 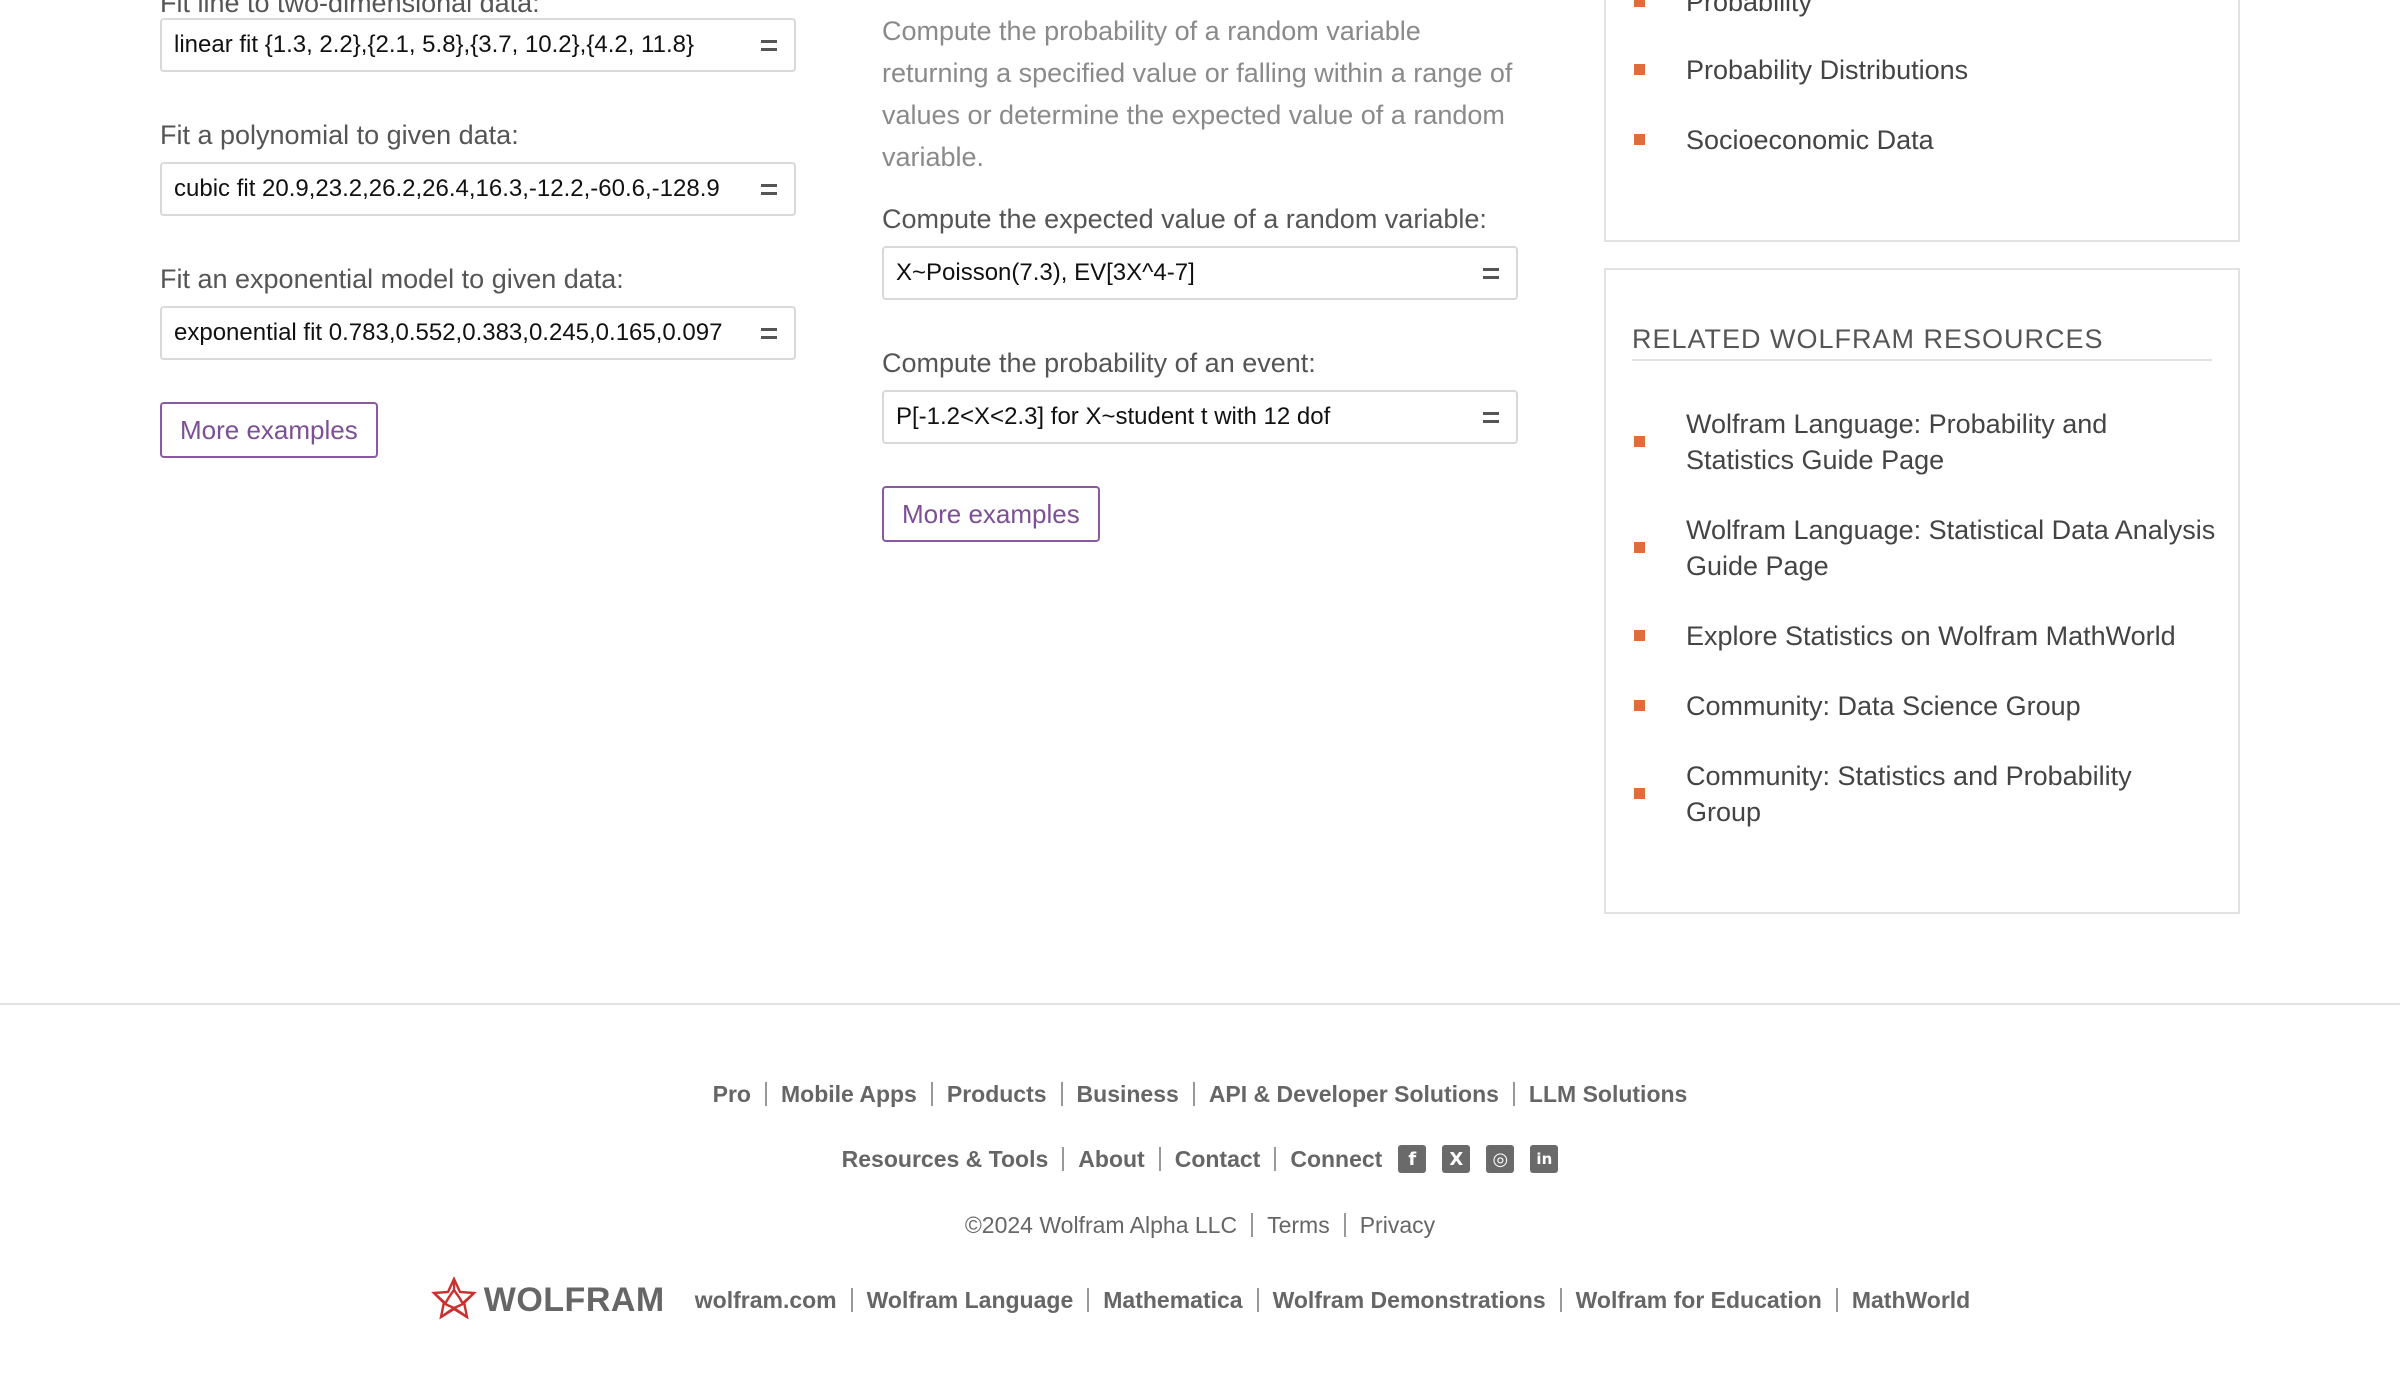 I want to click on topic-link-probability: Probability, so click(x=1749, y=10).